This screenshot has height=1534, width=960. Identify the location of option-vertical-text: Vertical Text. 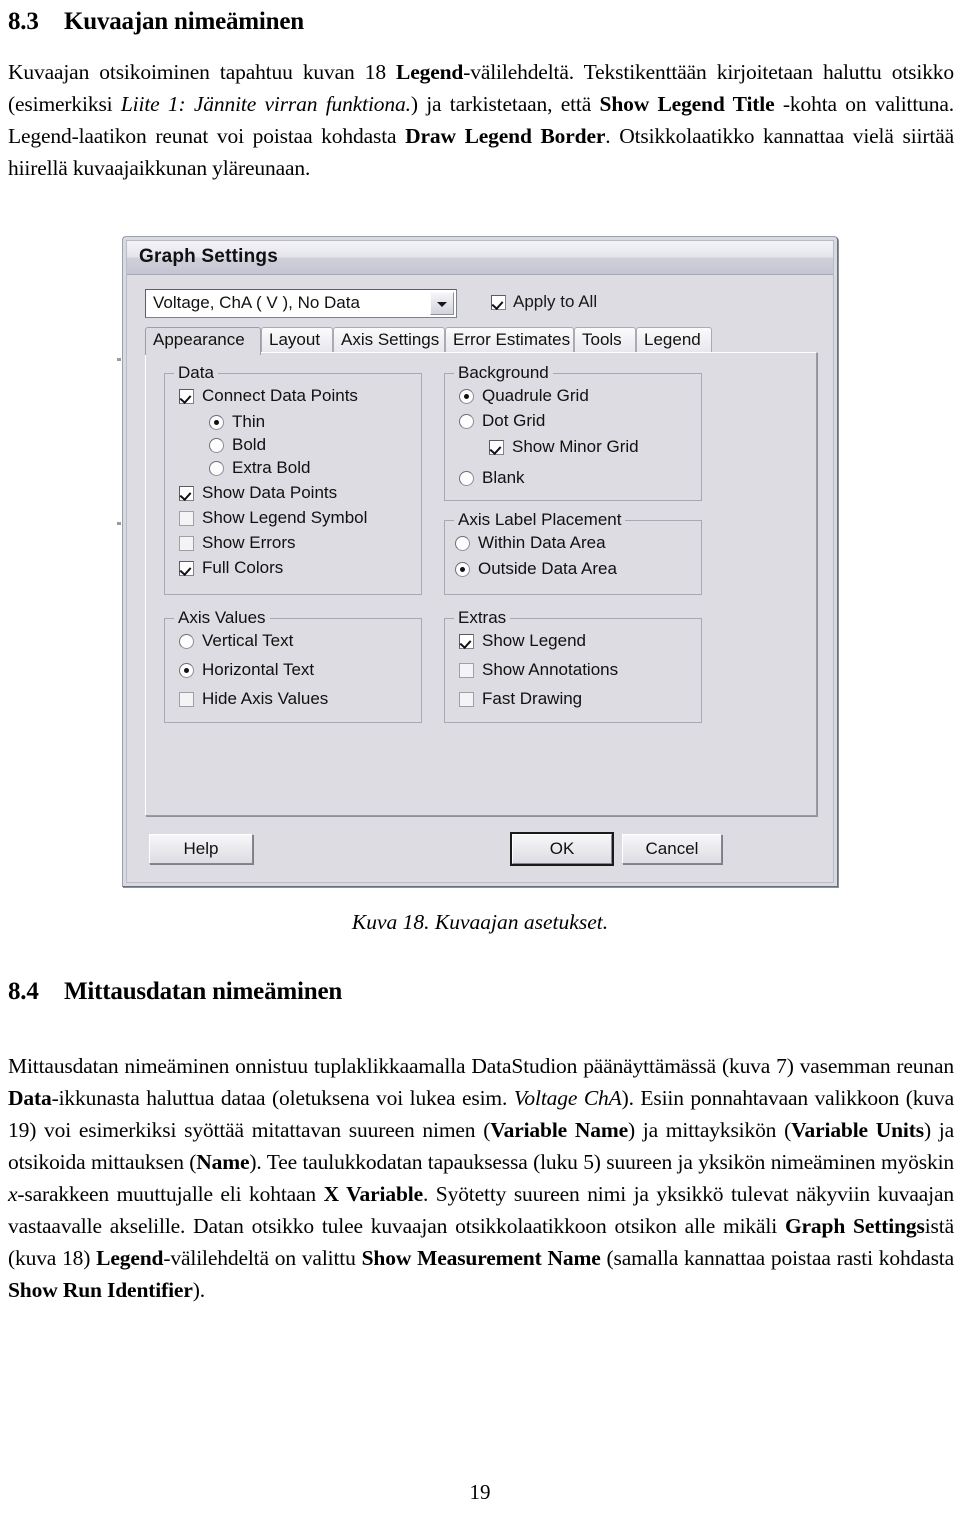
(236, 641).